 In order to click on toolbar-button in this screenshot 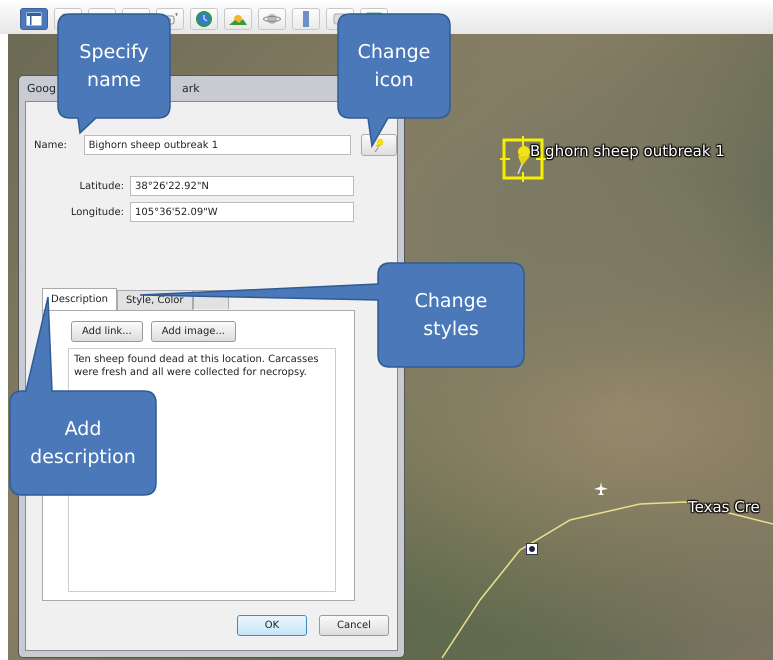, I will do `click(34, 19)`.